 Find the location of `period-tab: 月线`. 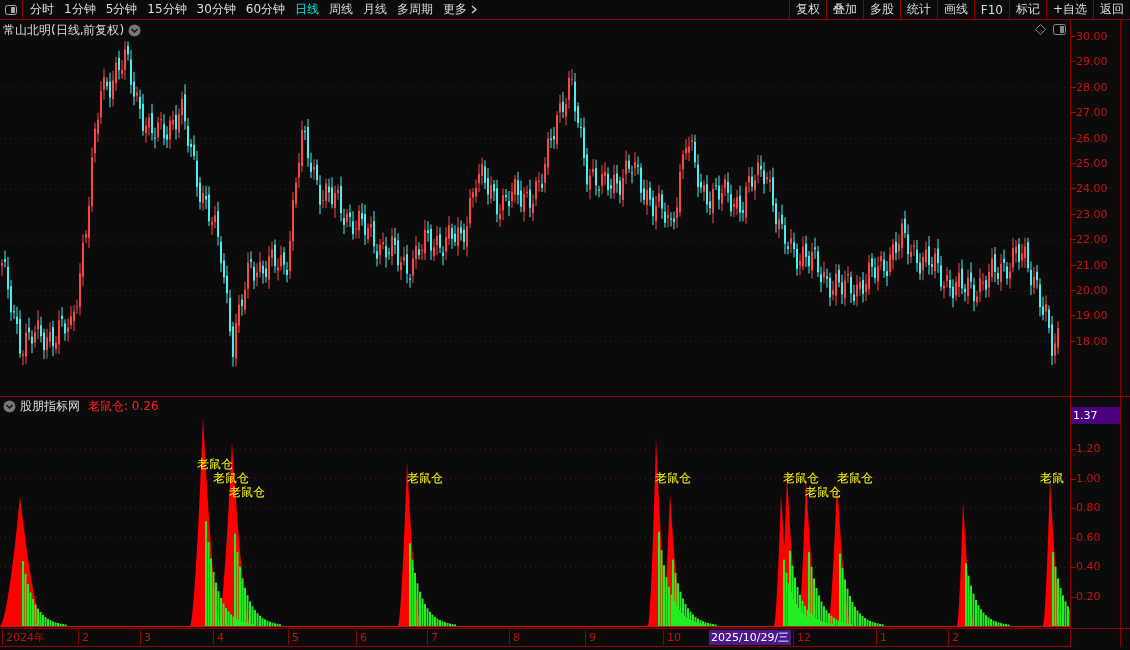

period-tab: 月线 is located at coordinates (375, 9).